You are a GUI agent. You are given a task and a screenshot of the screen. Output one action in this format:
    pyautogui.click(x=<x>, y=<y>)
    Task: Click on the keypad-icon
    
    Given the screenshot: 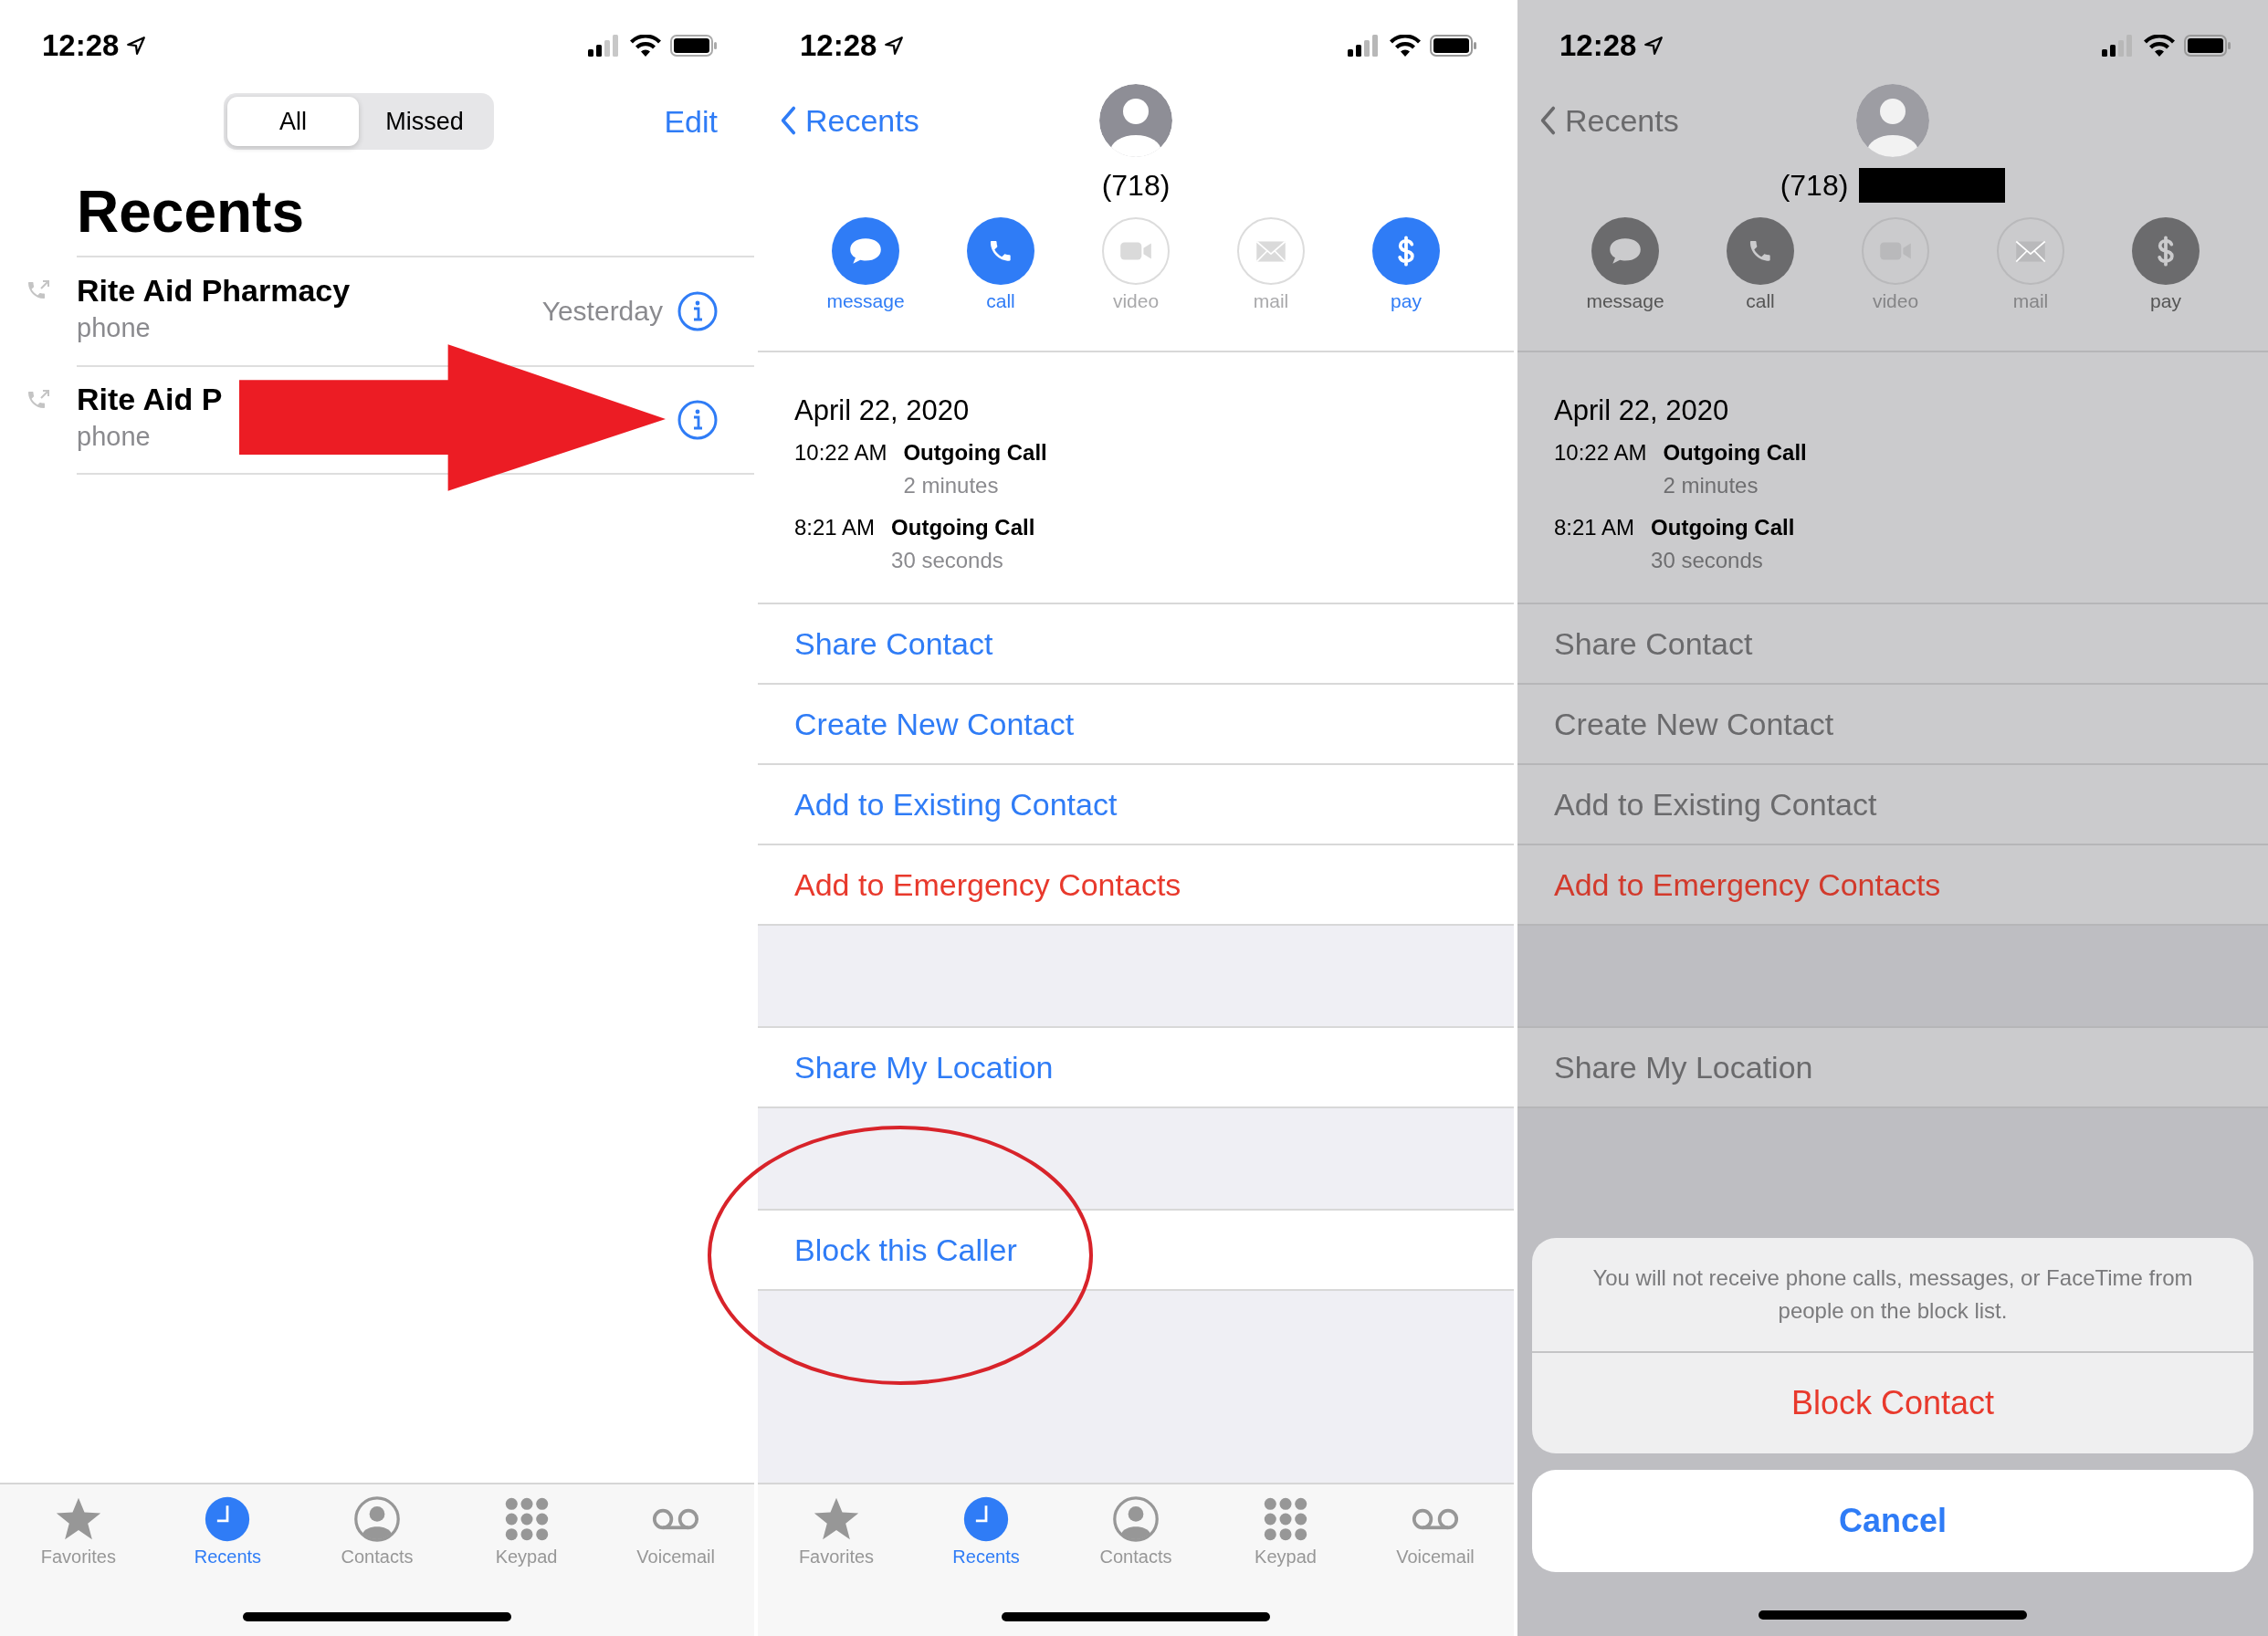 What is the action you would take?
    pyautogui.click(x=1285, y=1519)
    